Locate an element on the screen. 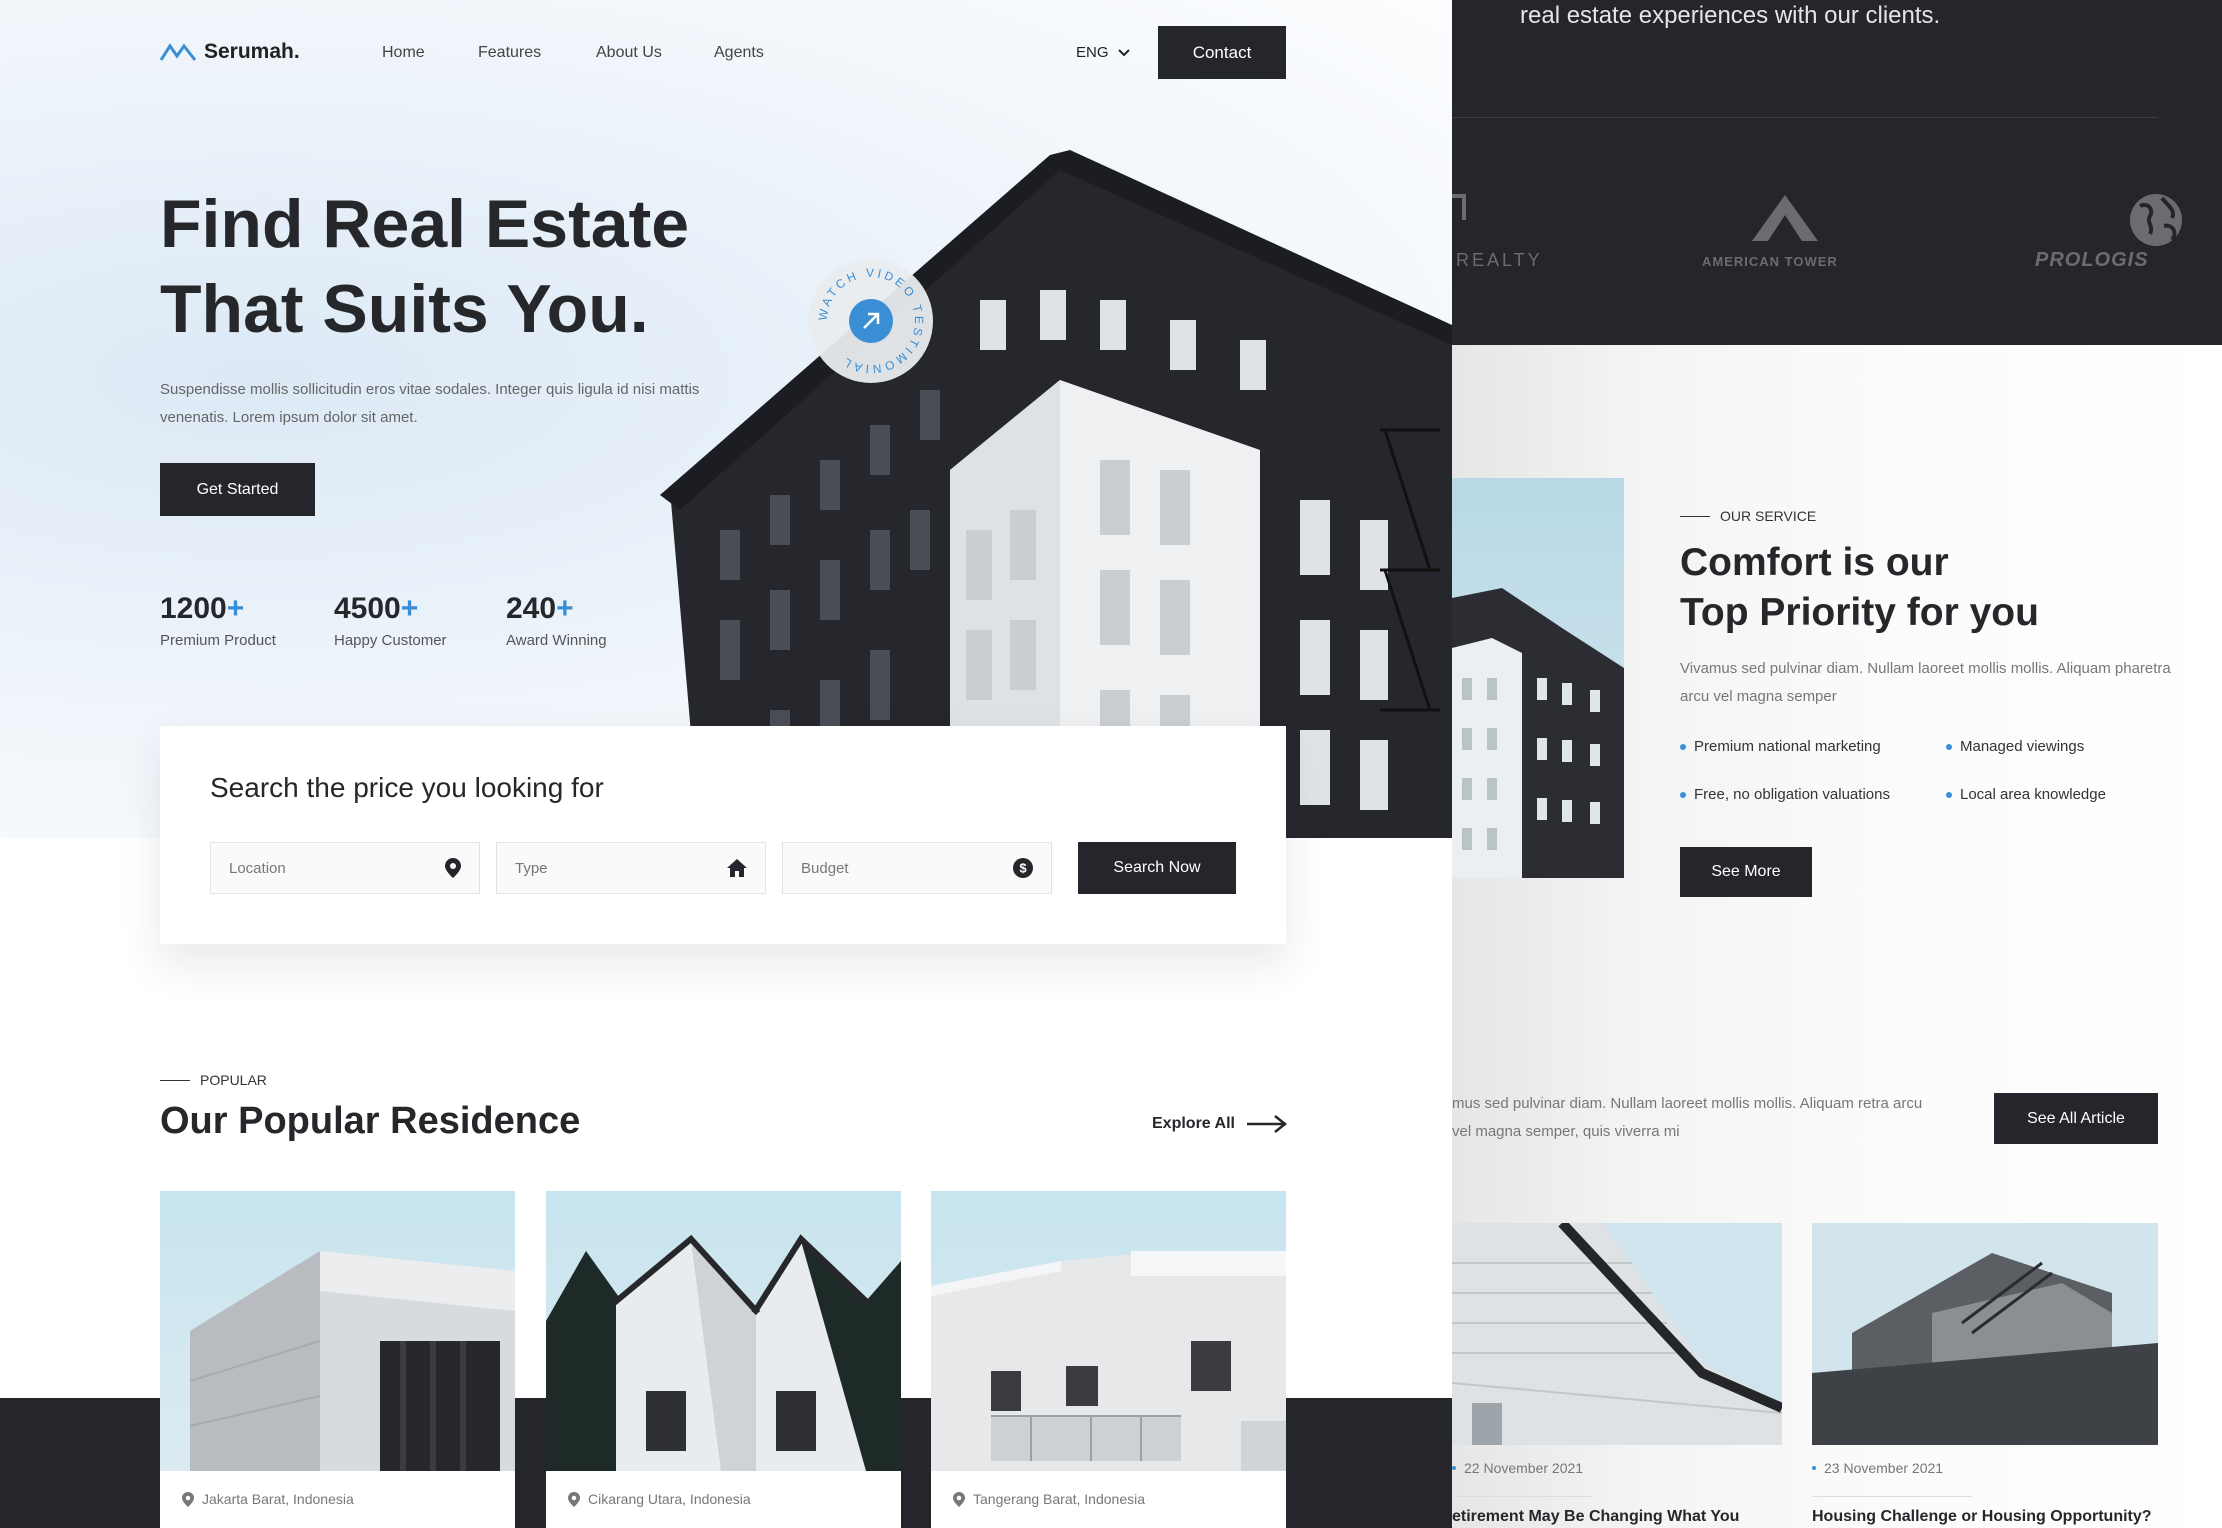 The width and height of the screenshot is (2222, 1528). service-feature: Free, no obligation valuations is located at coordinates (1785, 794).